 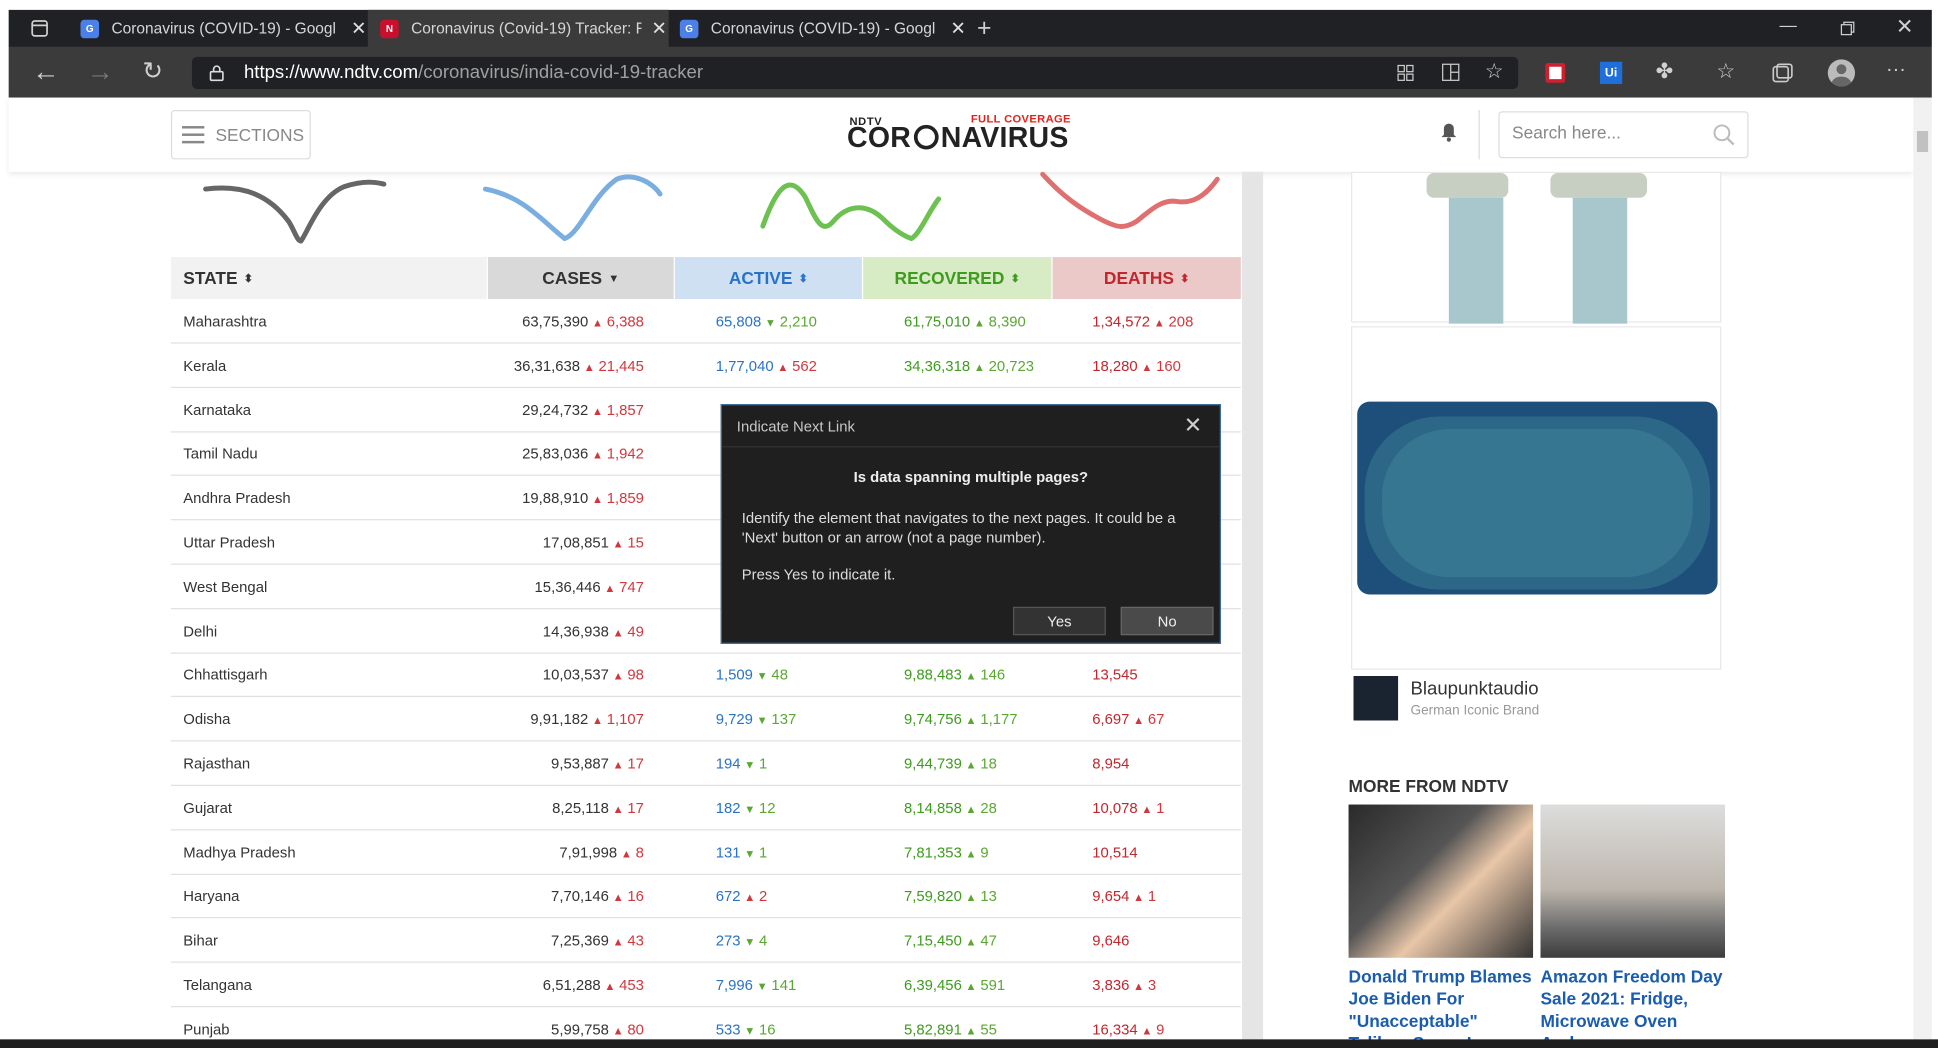 What do you see at coordinates (734, 719) in the screenshot?
I see `active-value: 9,729` at bounding box center [734, 719].